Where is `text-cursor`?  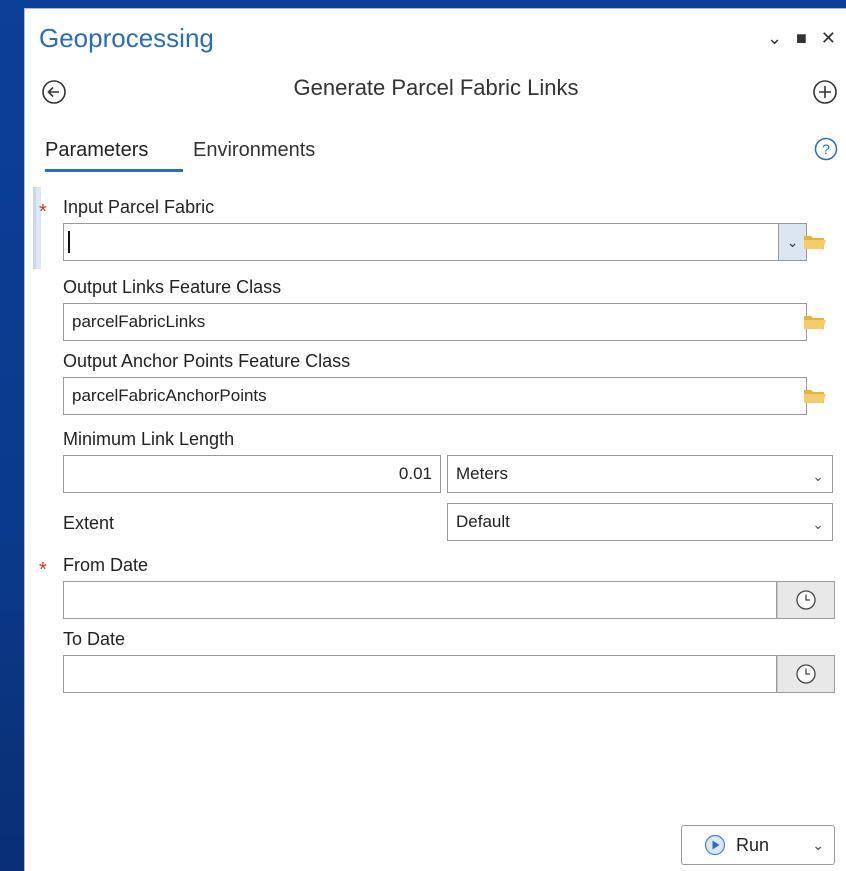 text-cursor is located at coordinates (69, 242).